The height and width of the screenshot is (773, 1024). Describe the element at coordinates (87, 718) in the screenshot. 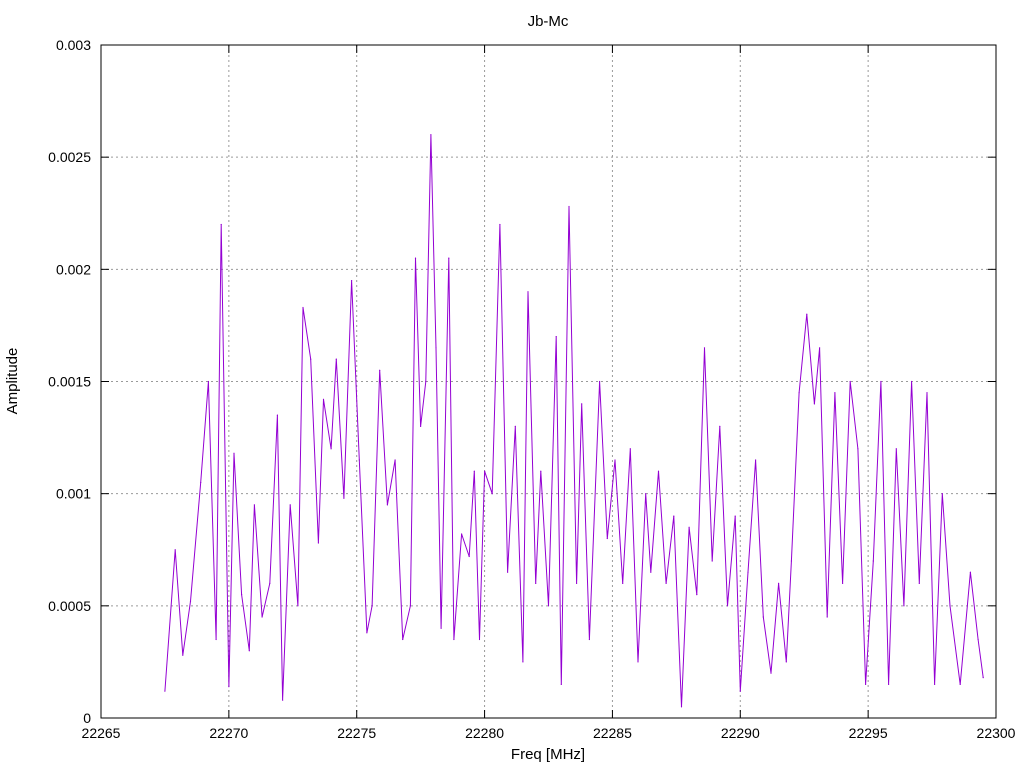

I see `y-tick-label: 0` at that location.